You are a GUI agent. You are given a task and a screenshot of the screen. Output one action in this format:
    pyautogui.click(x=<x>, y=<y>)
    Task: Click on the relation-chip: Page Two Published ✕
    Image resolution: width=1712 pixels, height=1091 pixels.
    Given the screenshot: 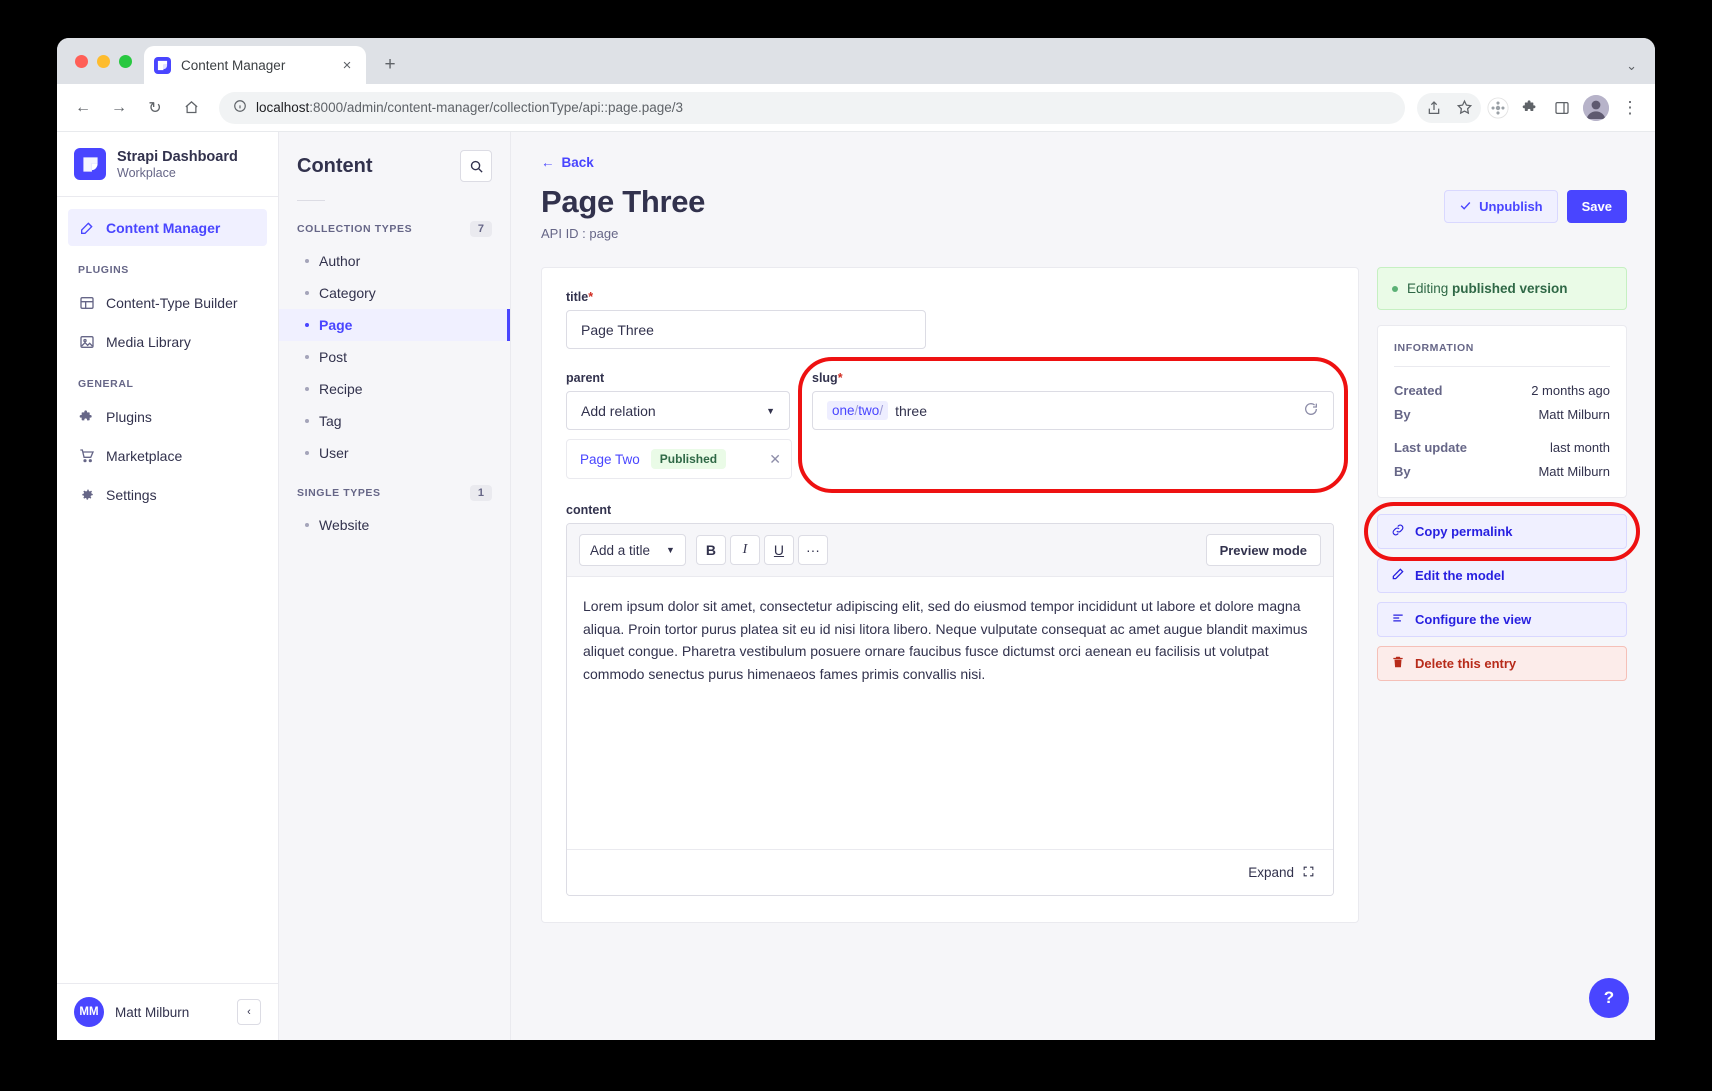 What is the action you would take?
    pyautogui.click(x=679, y=459)
    